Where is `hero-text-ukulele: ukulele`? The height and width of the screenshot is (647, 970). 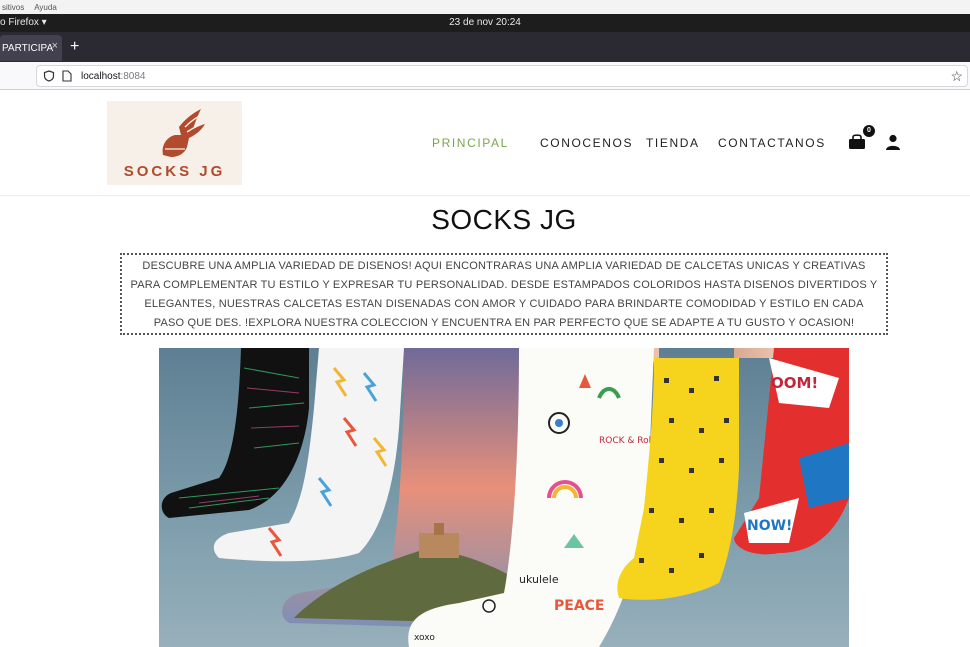 hero-text-ukulele: ukulele is located at coordinates (539, 579).